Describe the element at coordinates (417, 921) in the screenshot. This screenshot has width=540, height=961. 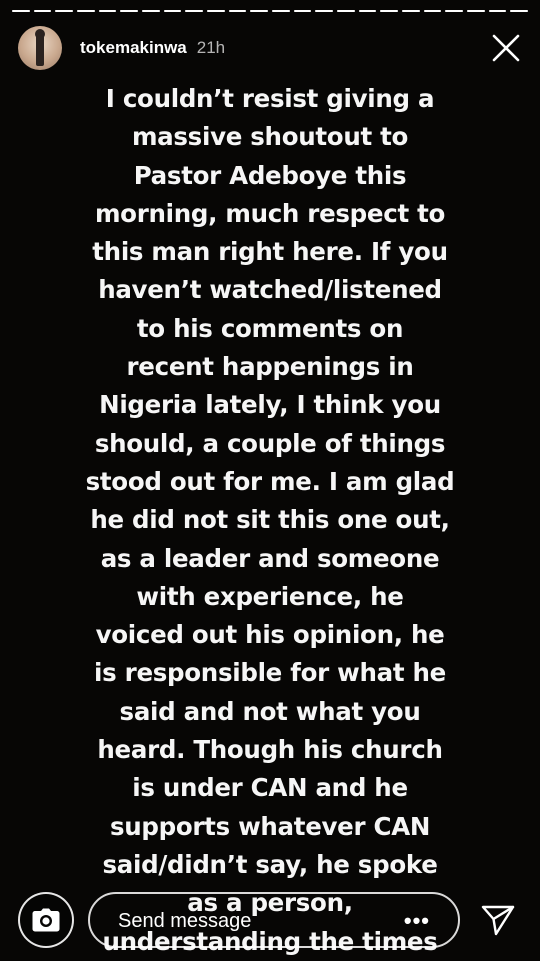
I see `more-options-icon: •••` at that location.